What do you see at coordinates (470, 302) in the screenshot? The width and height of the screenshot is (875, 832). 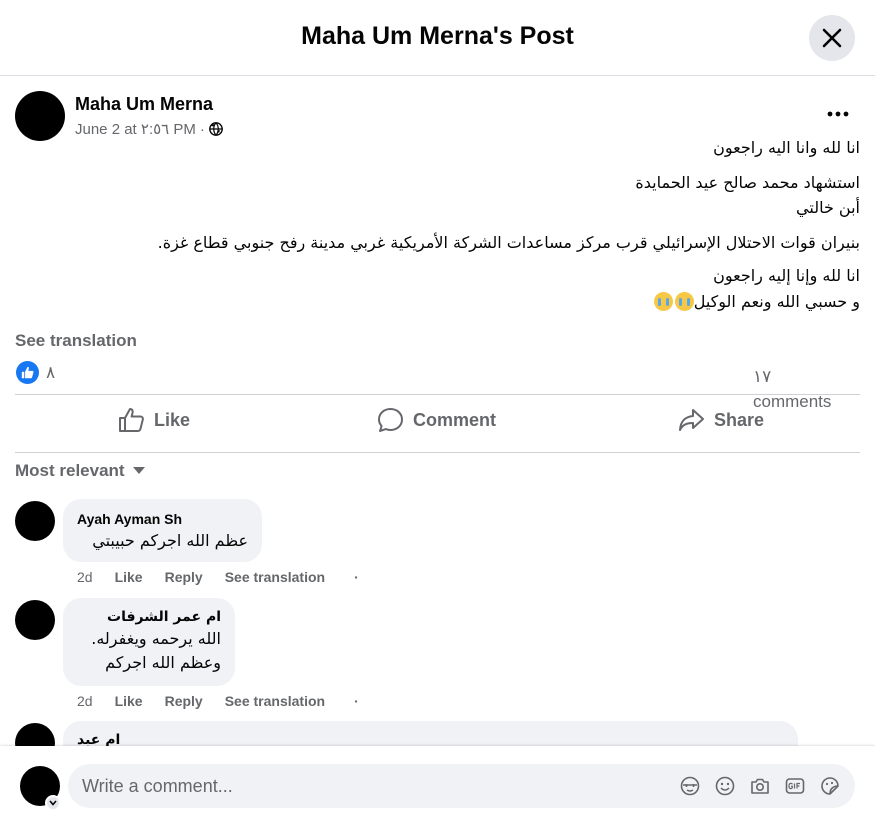 I see `post-line-6: و حسبي الله ونعم الوكيل` at bounding box center [470, 302].